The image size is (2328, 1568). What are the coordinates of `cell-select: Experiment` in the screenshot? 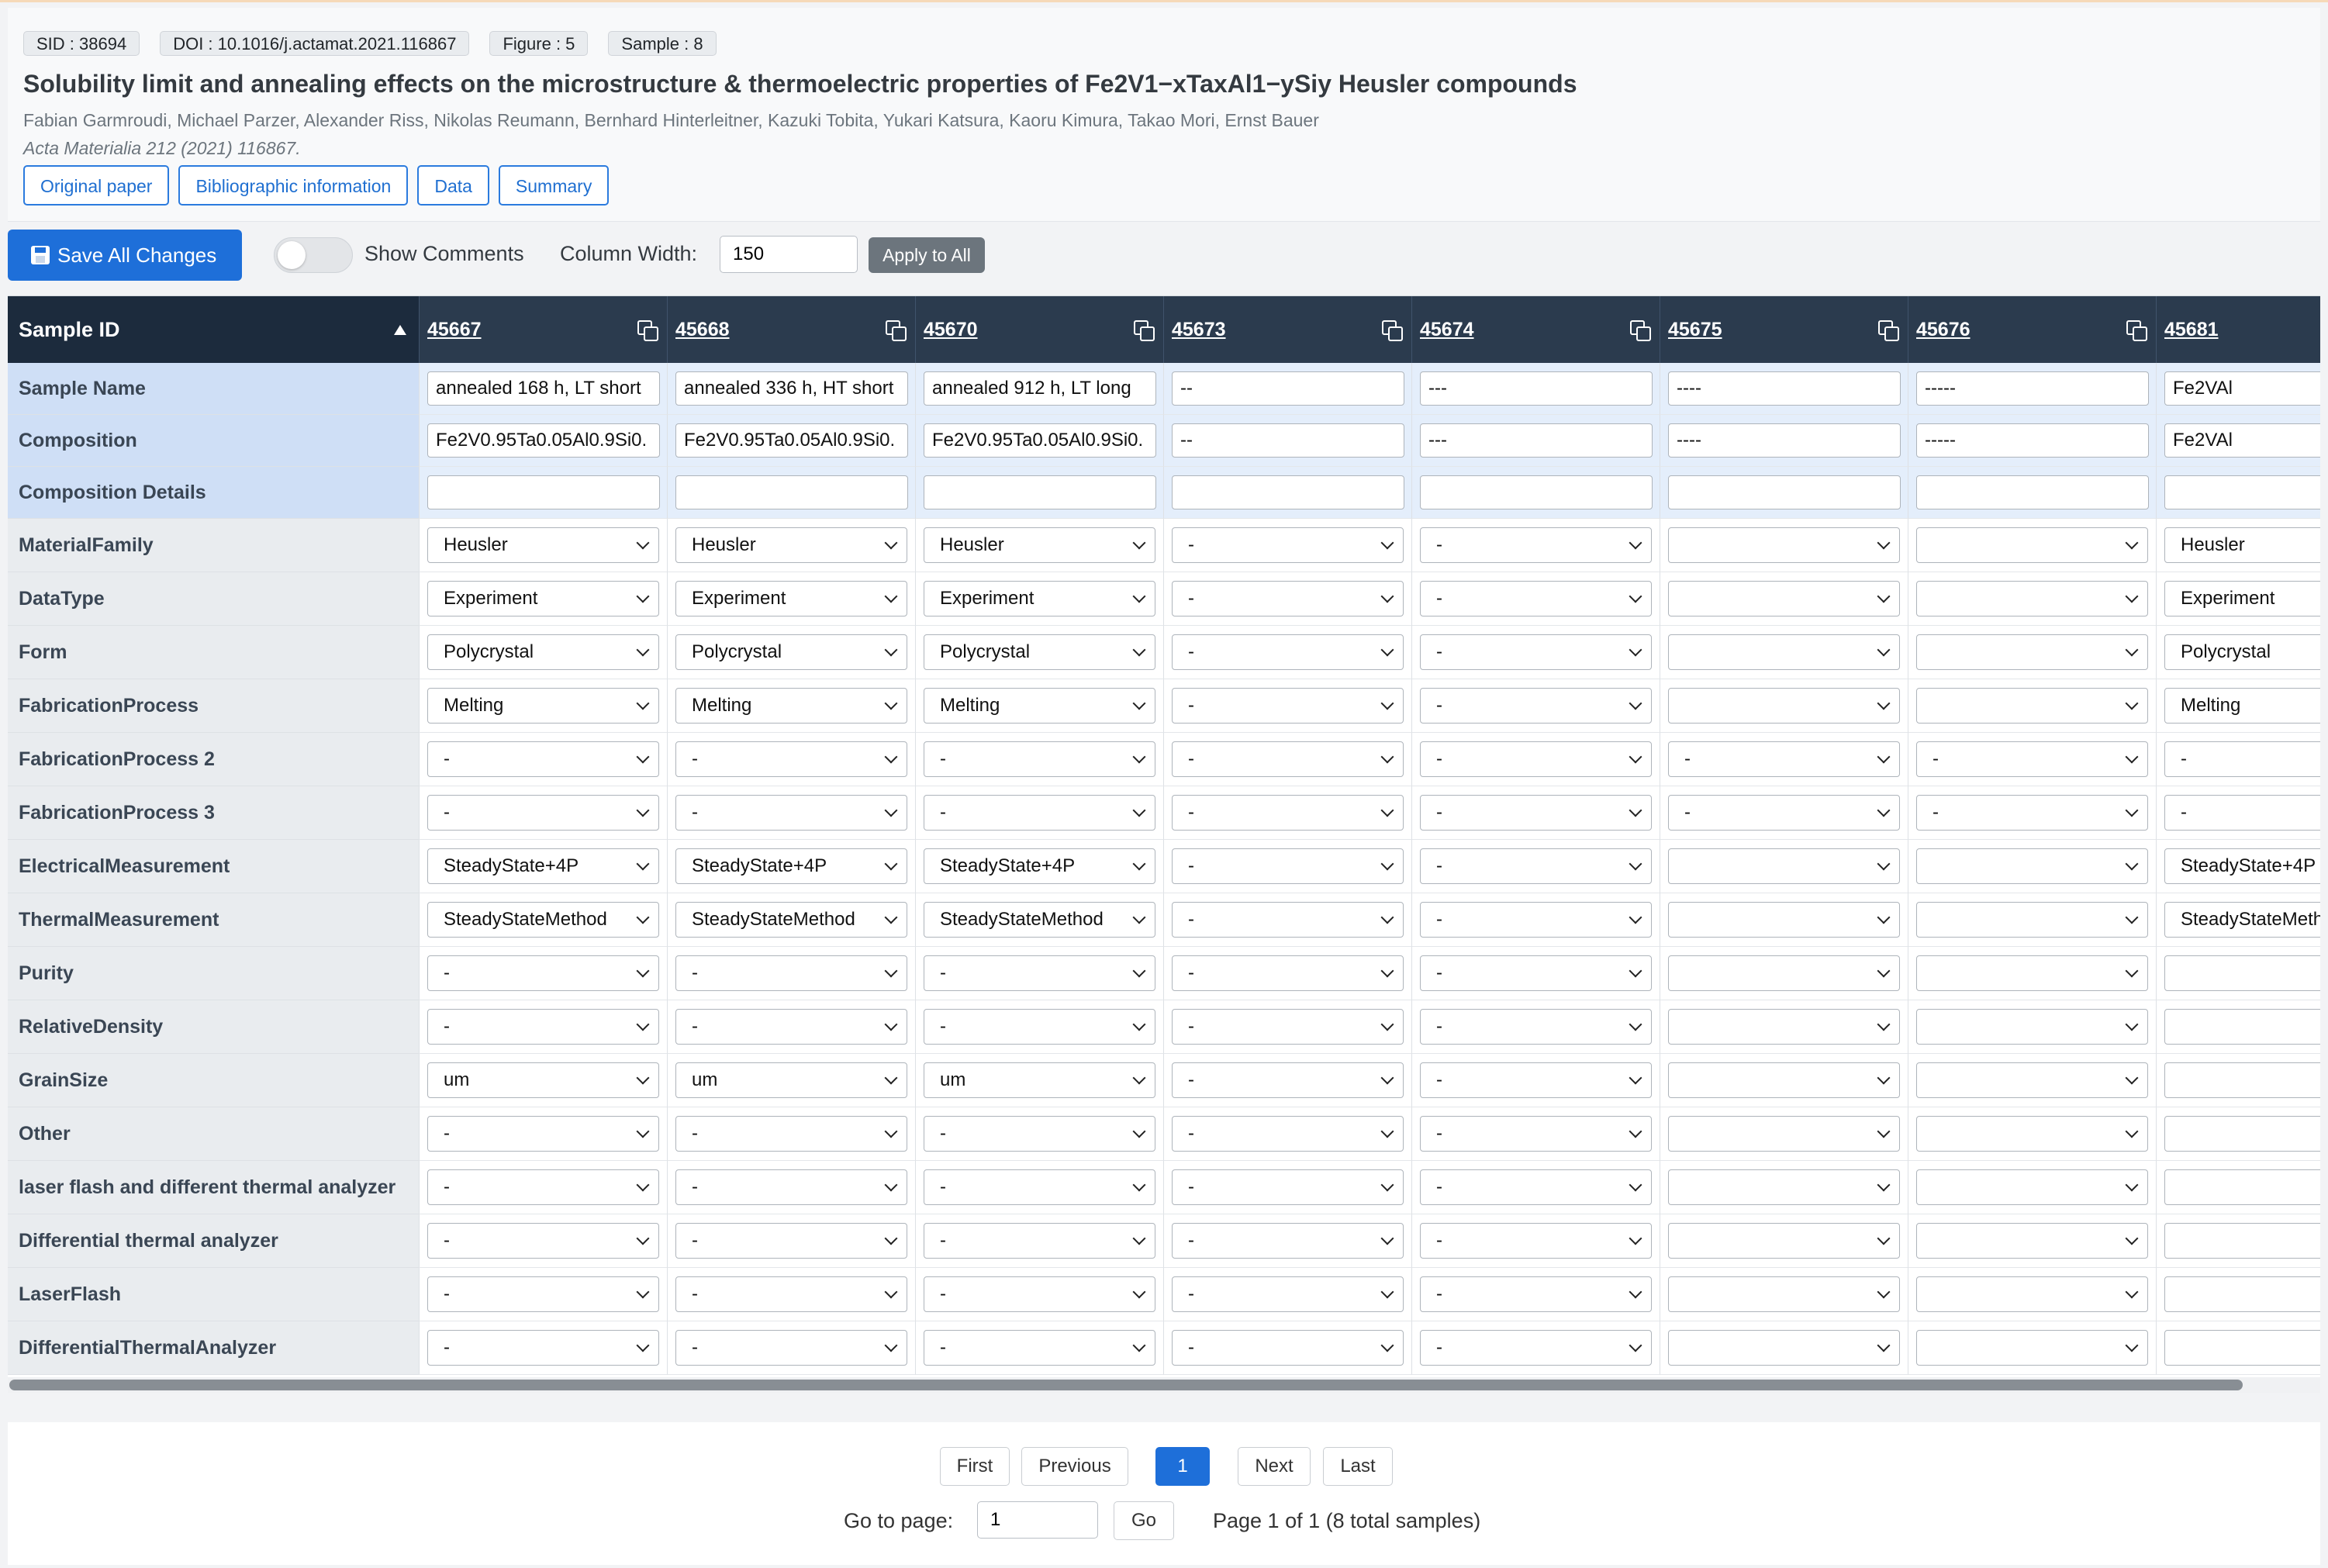 It's located at (543, 598).